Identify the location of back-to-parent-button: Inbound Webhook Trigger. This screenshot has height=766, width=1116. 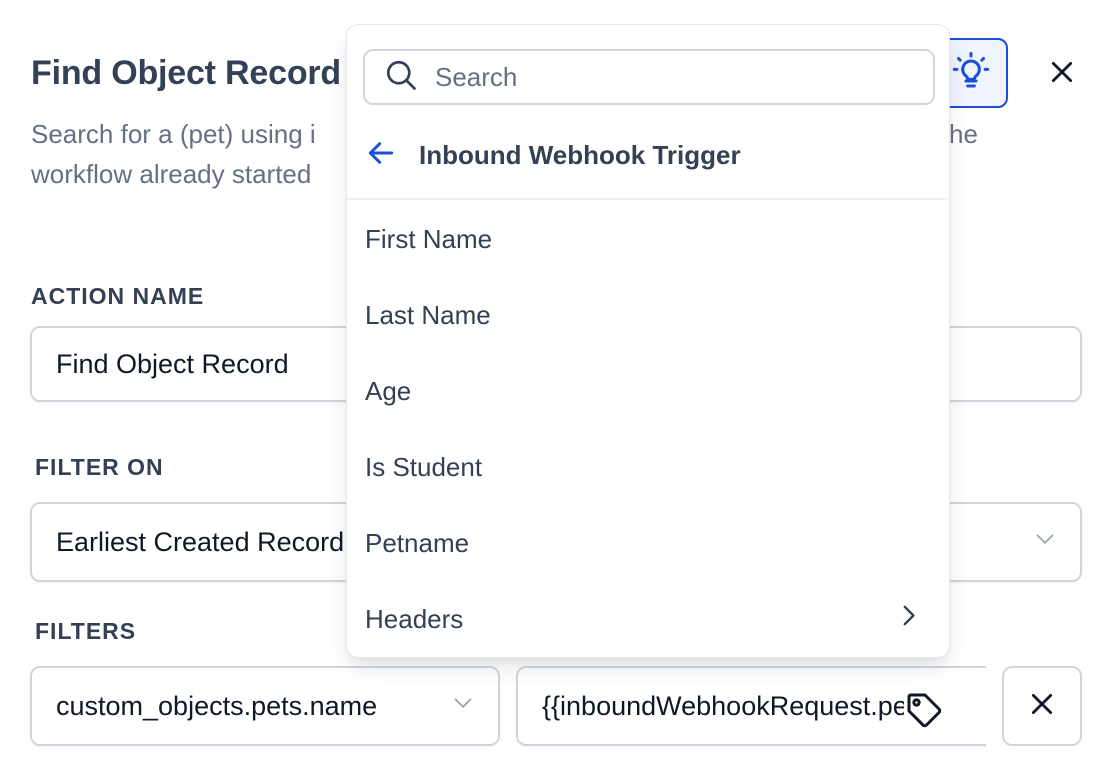
(553, 155).